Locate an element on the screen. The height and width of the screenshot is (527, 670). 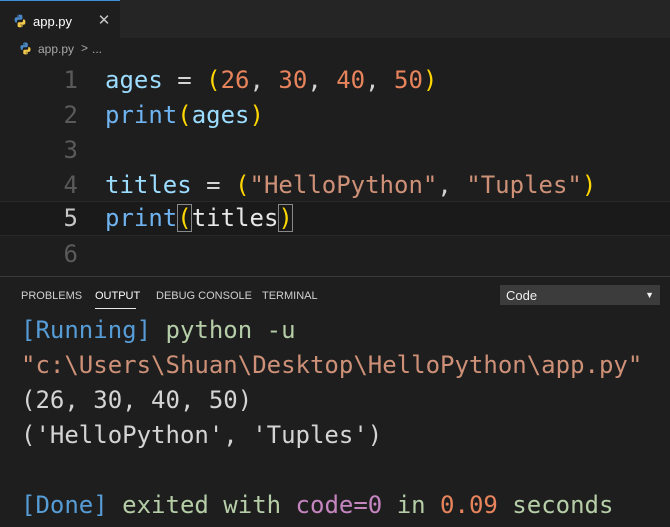
output-token: code=0 is located at coordinates (339, 505).